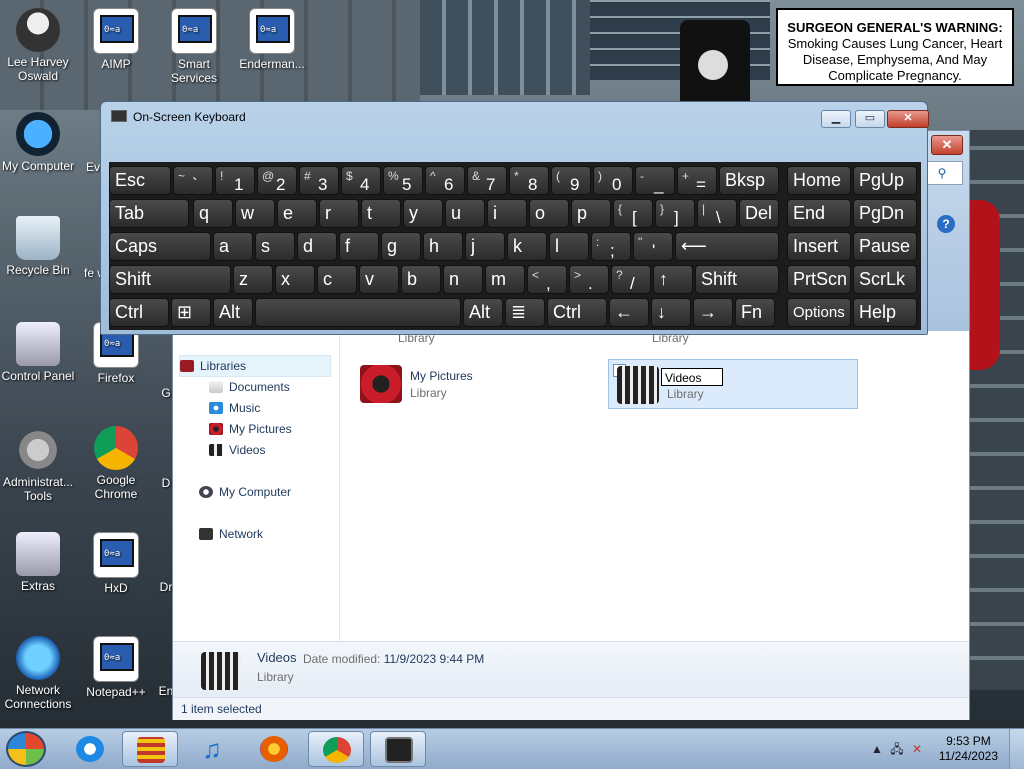 The width and height of the screenshot is (1024, 769). Describe the element at coordinates (673, 279) in the screenshot. I see `key-r3k11: ↑` at that location.